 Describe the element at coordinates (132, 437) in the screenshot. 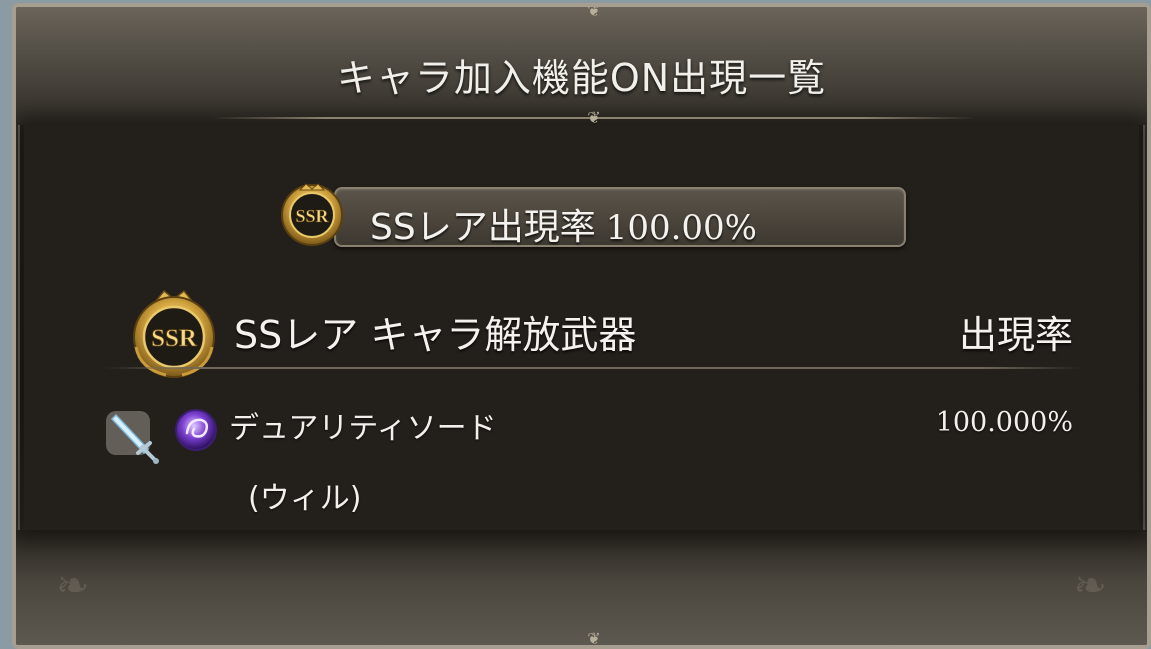

I see `sword-icon` at that location.